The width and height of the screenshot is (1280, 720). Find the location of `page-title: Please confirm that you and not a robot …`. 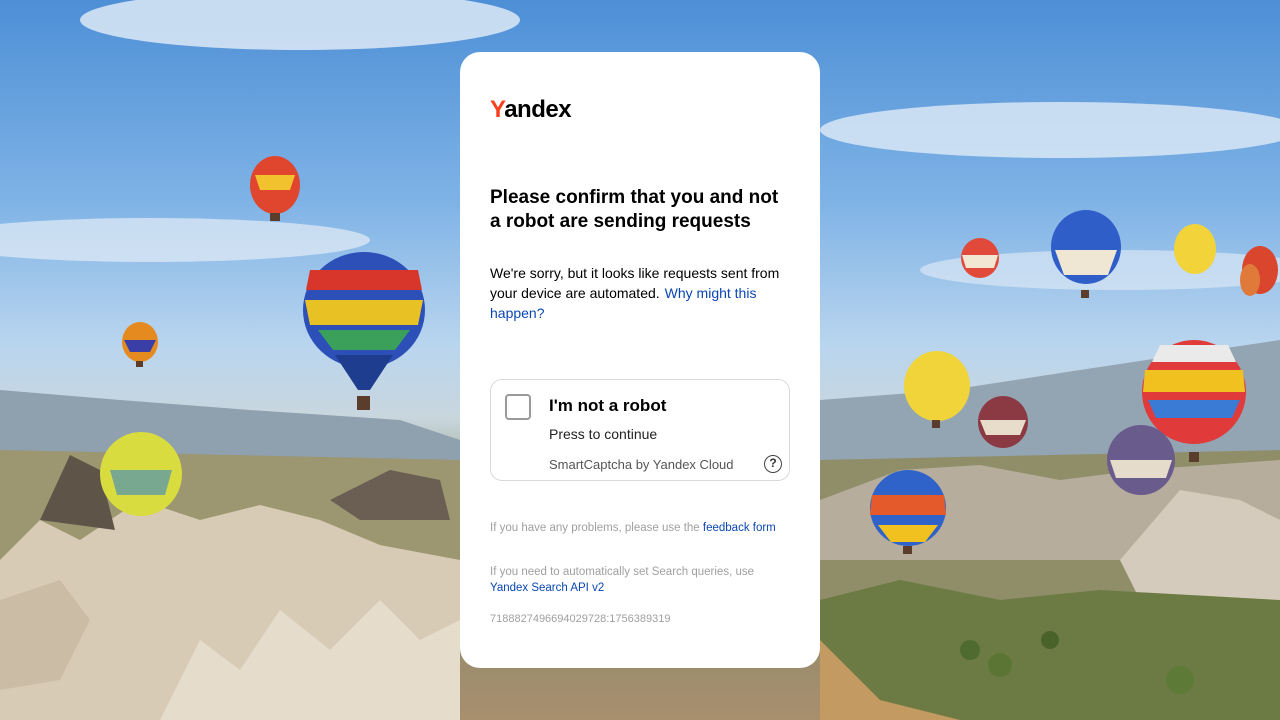

page-title: Please confirm that you and not a robot … is located at coordinates (634, 209).